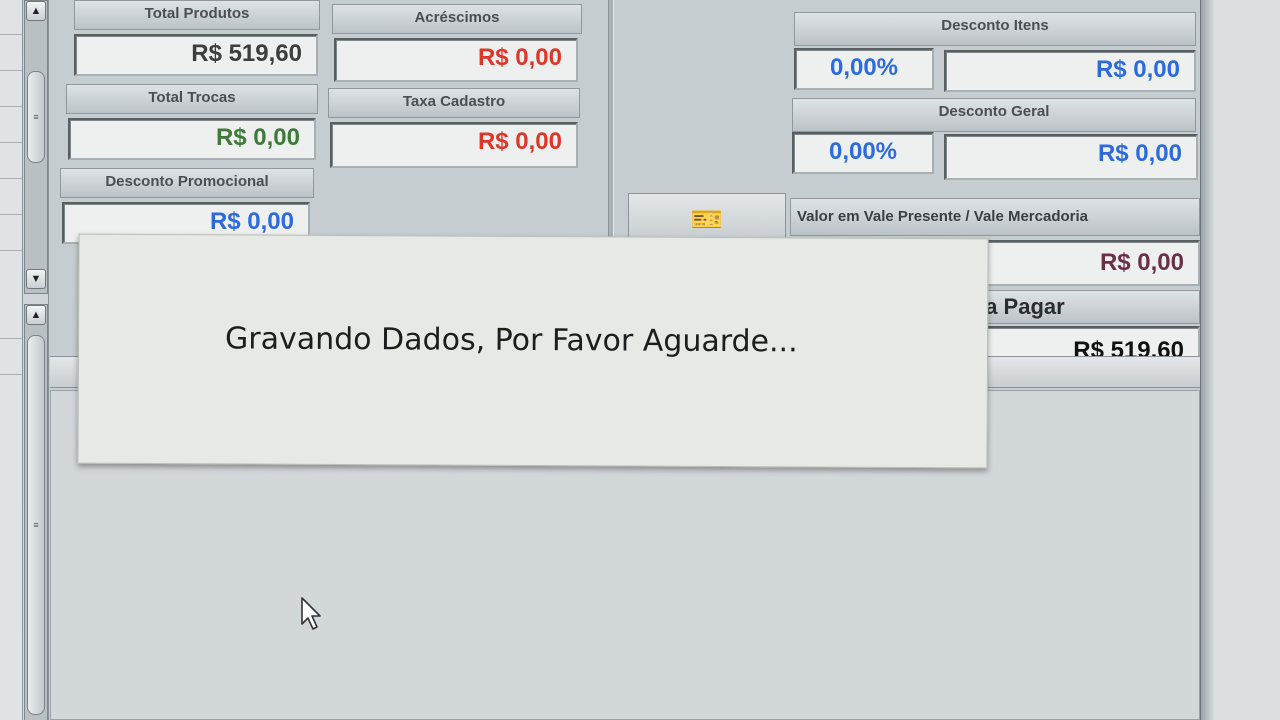 The width and height of the screenshot is (1280, 720). Describe the element at coordinates (36, 279) in the screenshot. I see `scroll-down-icon: ▼` at that location.